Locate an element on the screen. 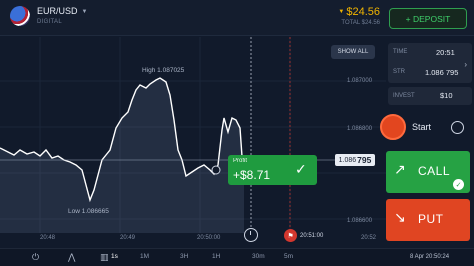 The image size is (474, 266). interval-1h: 1H is located at coordinates (216, 256).